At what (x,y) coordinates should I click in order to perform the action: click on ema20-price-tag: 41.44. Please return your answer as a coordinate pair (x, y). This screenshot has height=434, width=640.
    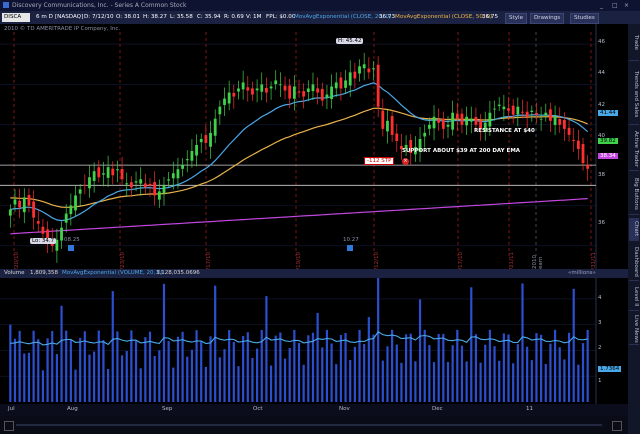
    Looking at the image, I should click on (608, 113).